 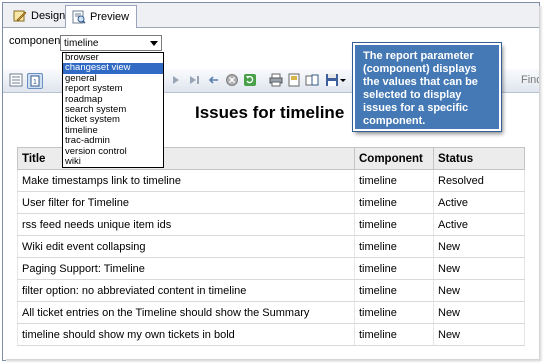 I want to click on table-row: User filter for Timeline timeline Active, so click(x=271, y=202).